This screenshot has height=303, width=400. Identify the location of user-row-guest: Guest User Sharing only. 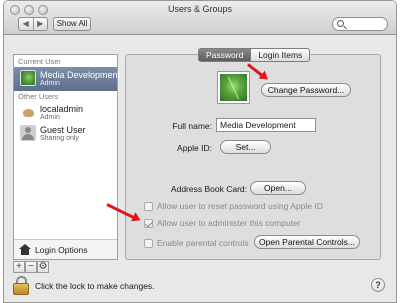
(65, 134).